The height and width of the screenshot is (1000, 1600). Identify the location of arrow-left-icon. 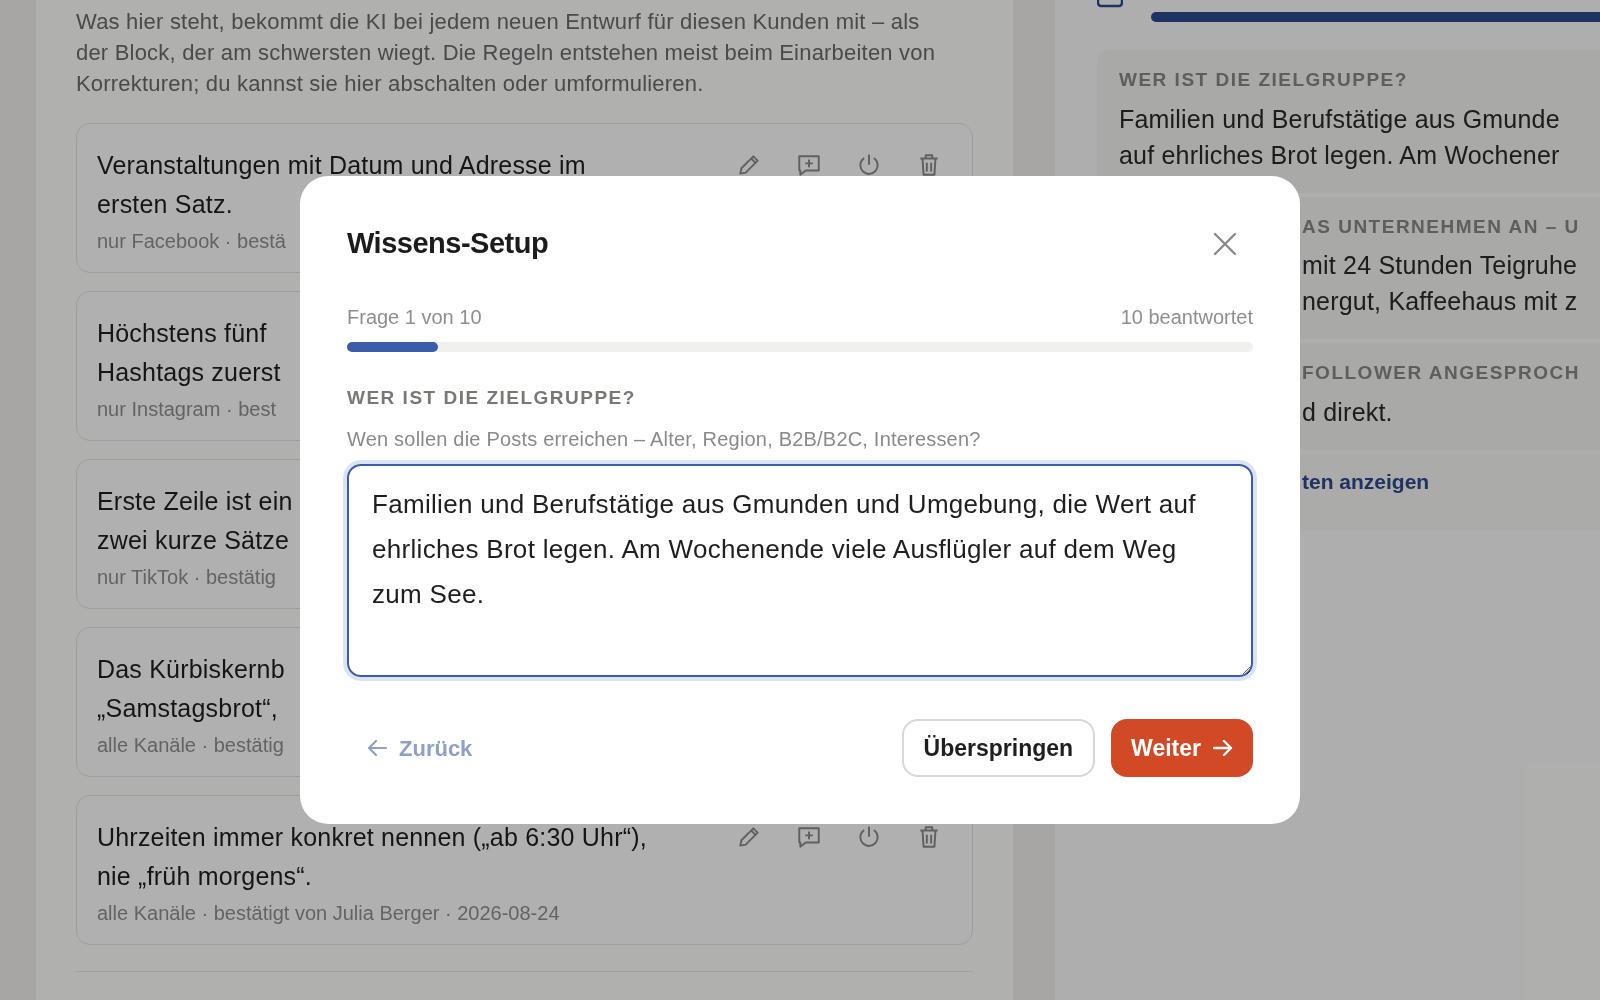
(377, 748).